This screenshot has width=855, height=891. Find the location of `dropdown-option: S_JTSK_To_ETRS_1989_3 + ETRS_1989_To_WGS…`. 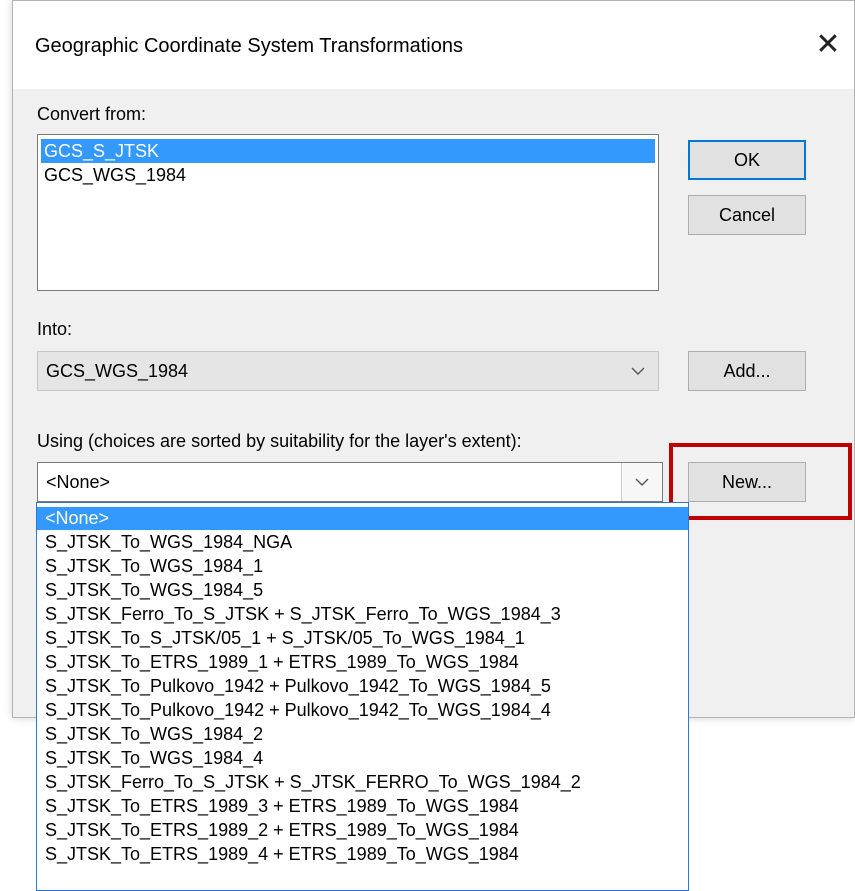

dropdown-option: S_JTSK_To_ETRS_1989_3 + ETRS_1989_To_WGS… is located at coordinates (362, 806).